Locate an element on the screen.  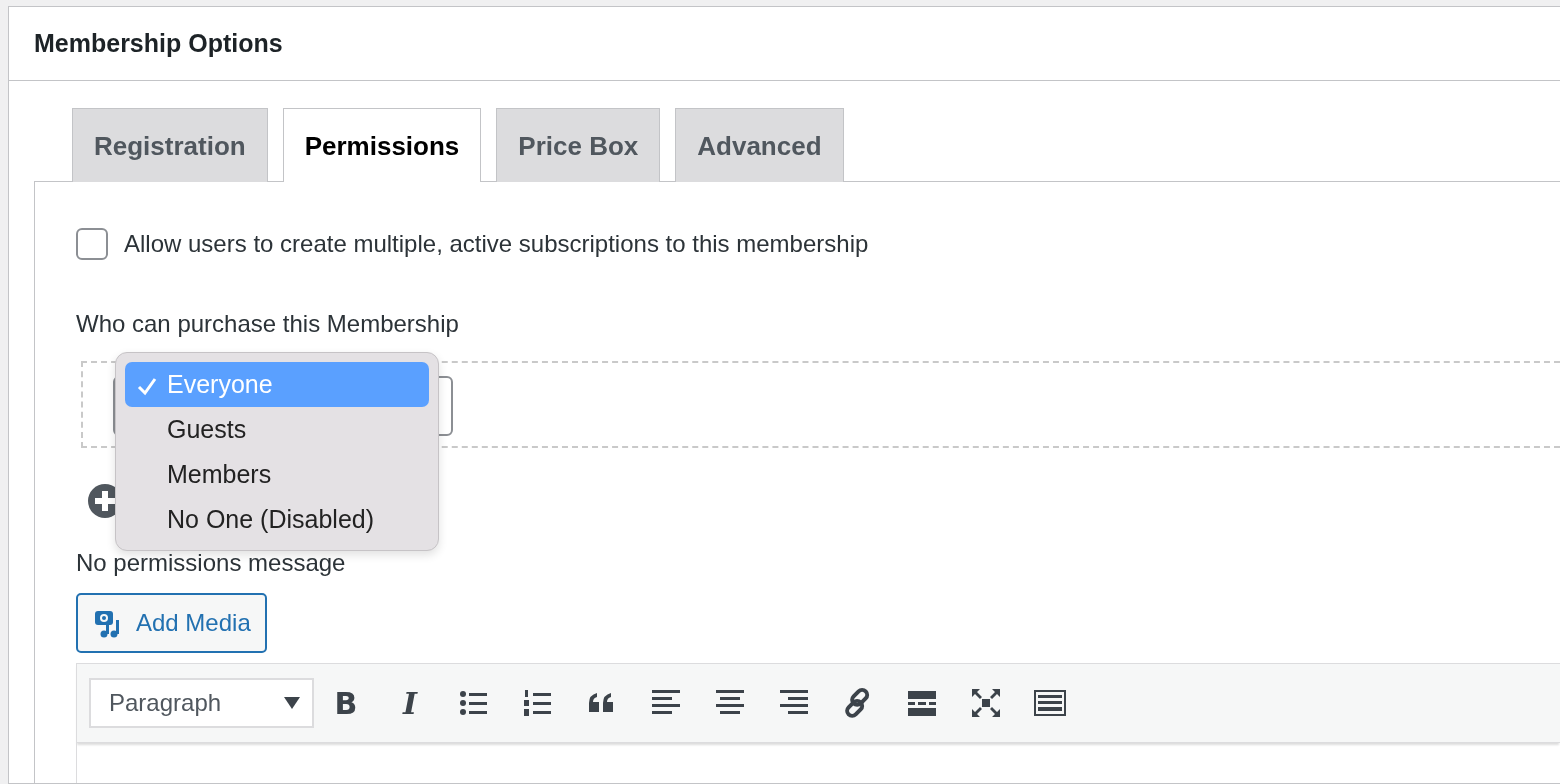
bold-button: B is located at coordinates (346, 703).